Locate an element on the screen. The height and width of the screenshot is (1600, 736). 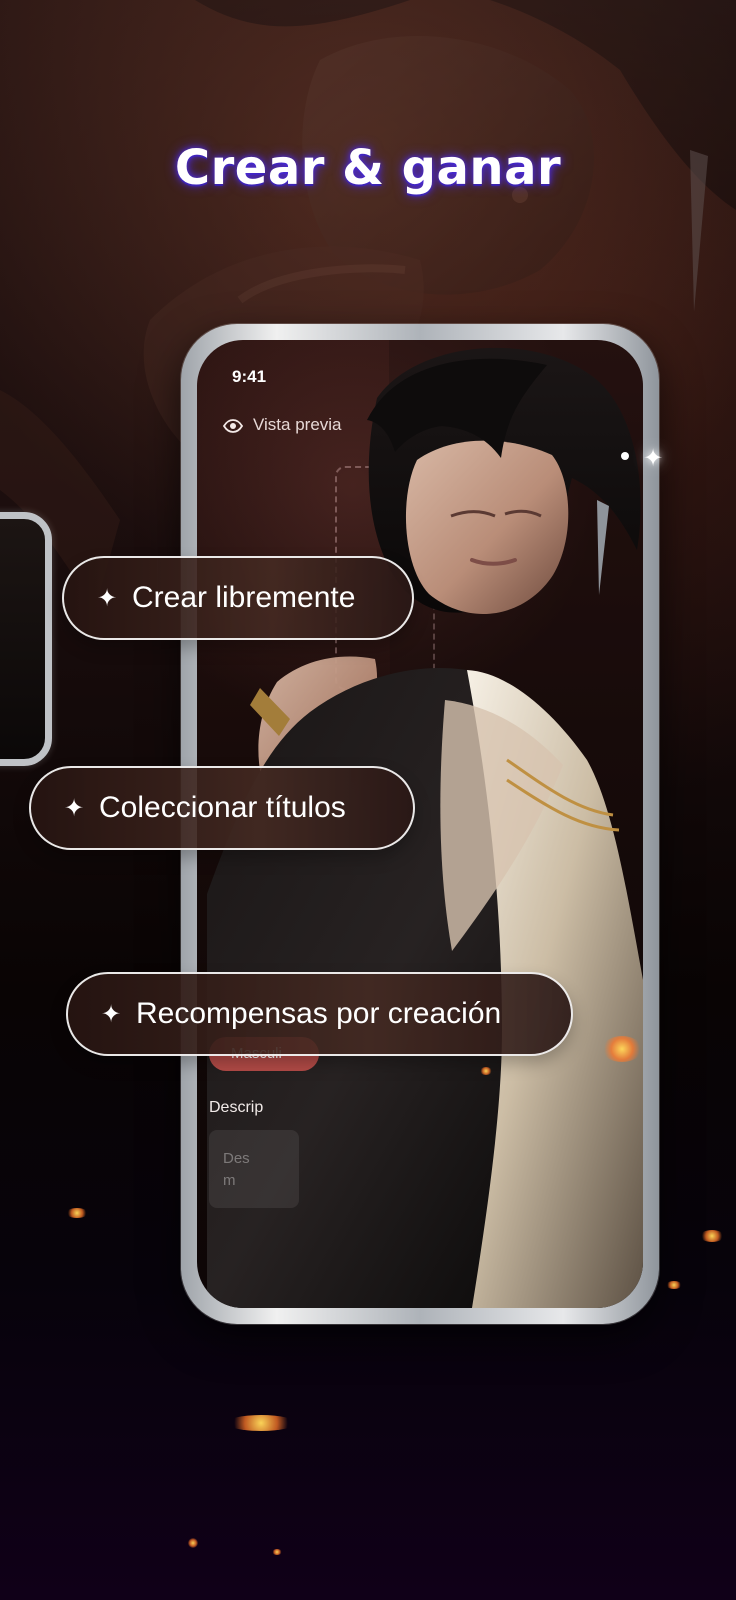
description-placeholder-line-1: Des is located at coordinates (236, 1158).